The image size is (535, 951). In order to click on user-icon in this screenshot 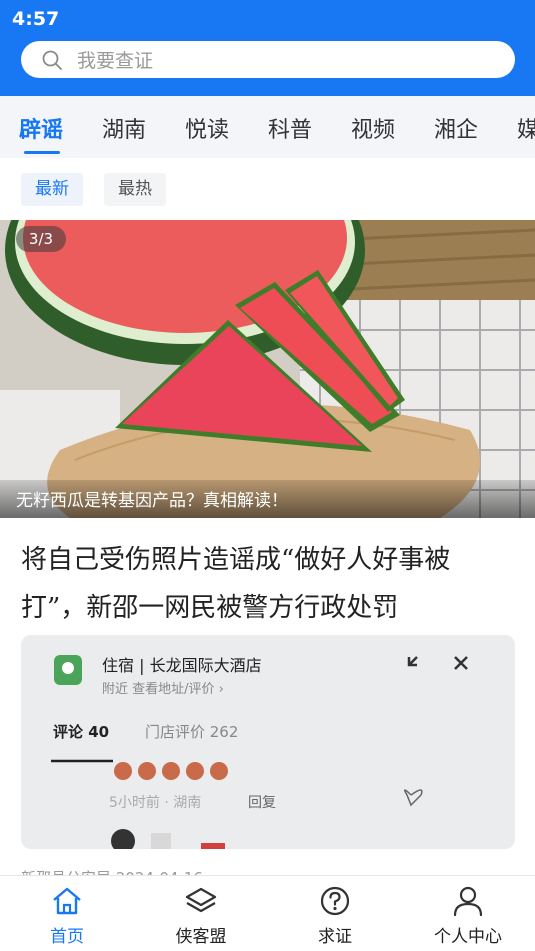, I will do `click(468, 901)`.